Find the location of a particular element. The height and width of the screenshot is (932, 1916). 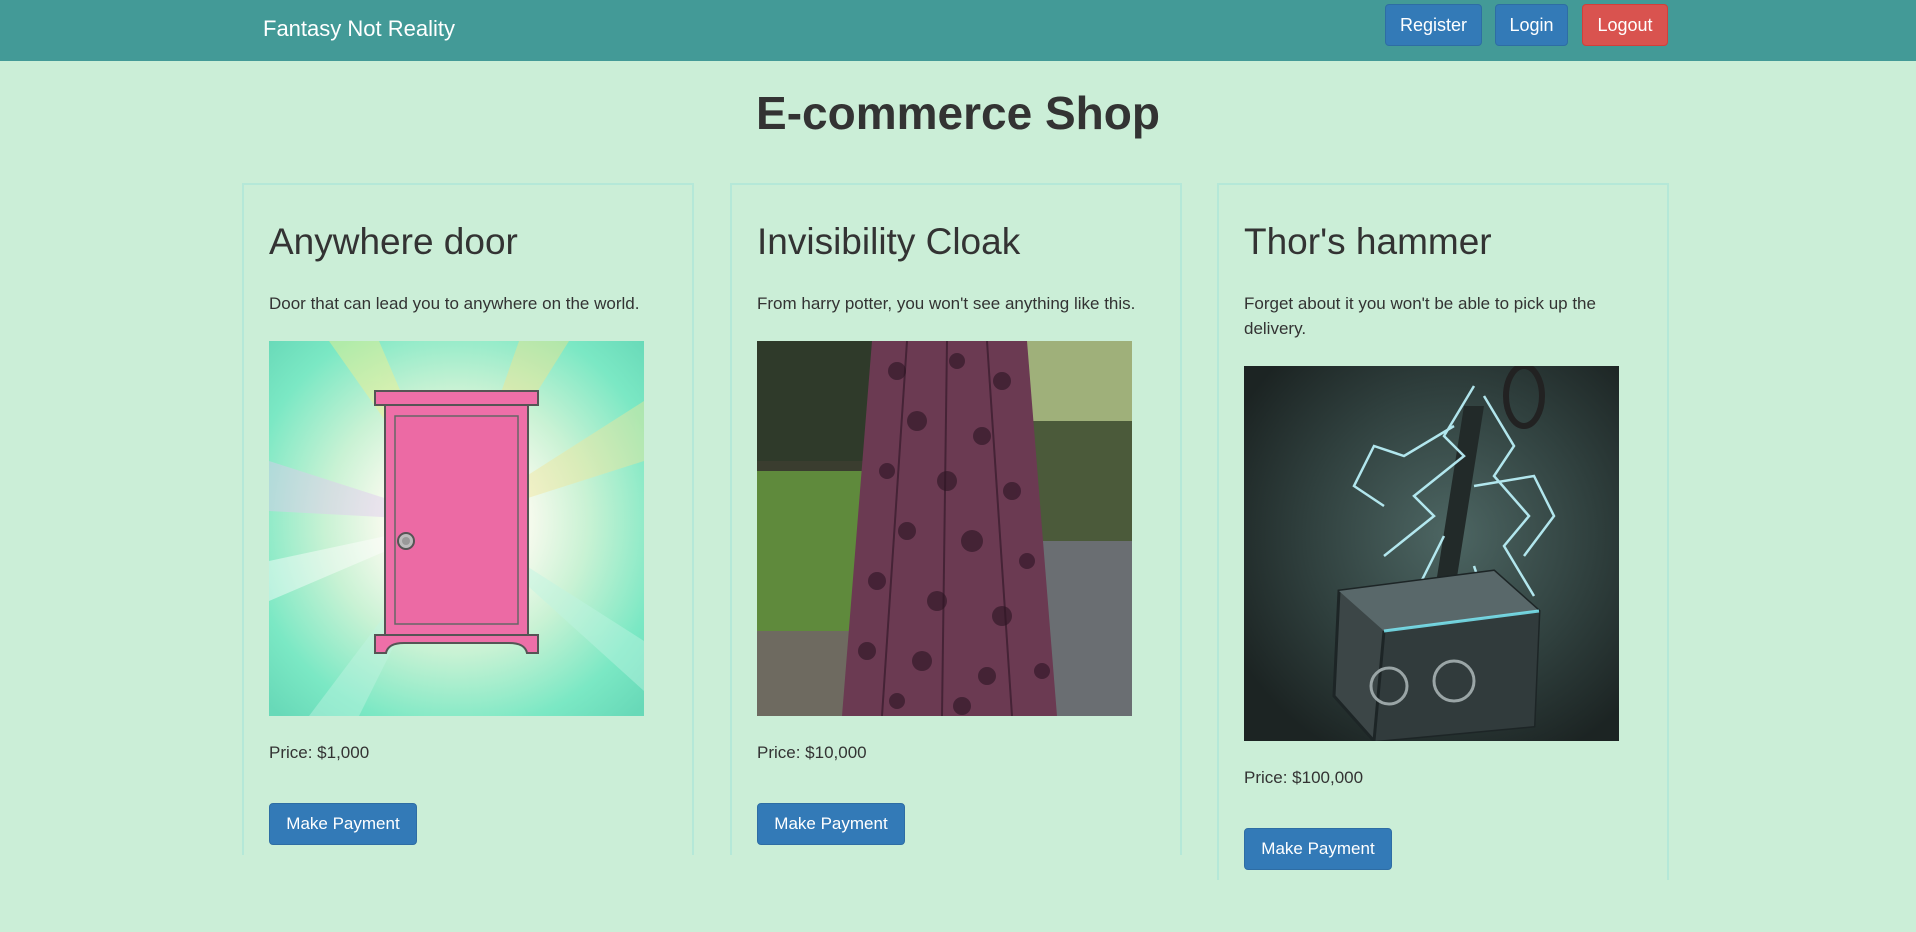

floral-cloak-image is located at coordinates (944, 528).